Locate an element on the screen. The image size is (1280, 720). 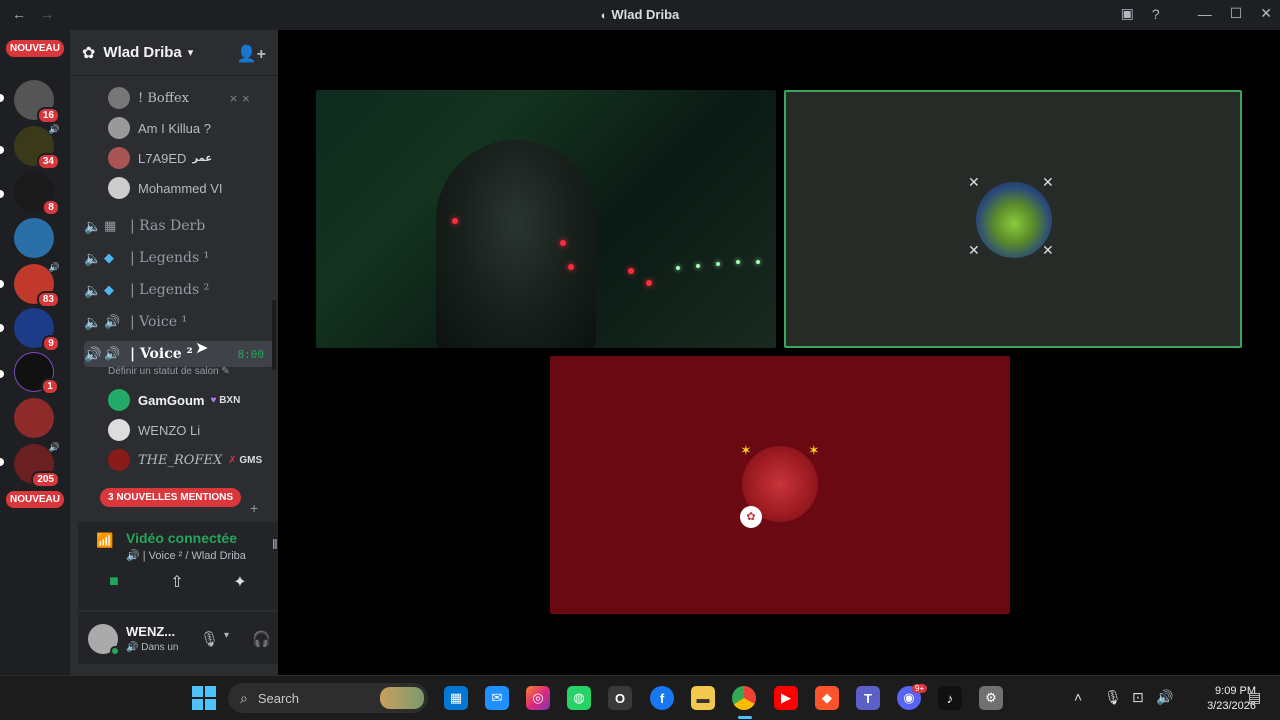
camera-button: ■ is located at coordinates (114, 582).